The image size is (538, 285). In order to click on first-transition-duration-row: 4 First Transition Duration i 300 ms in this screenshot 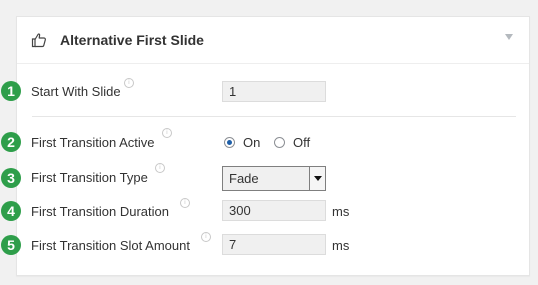, I will do `click(269, 210)`.